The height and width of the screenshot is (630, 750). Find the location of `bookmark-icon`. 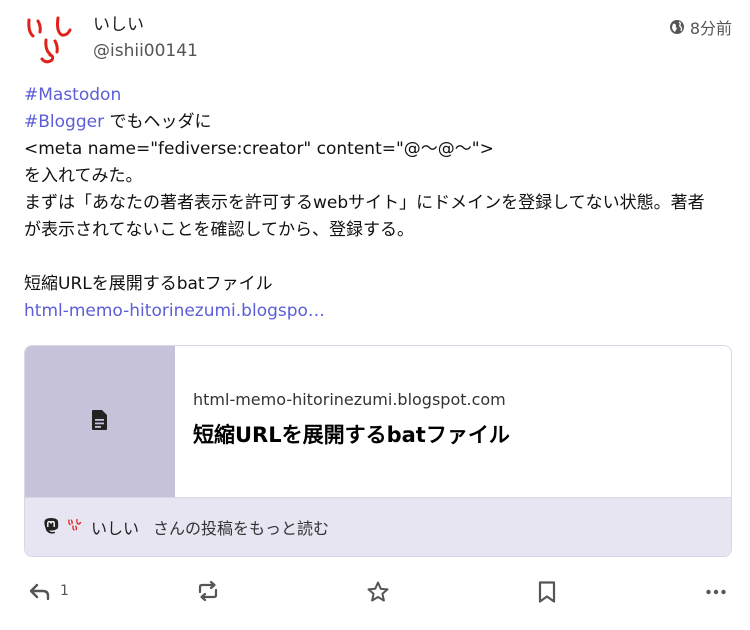

bookmark-icon is located at coordinates (547, 592).